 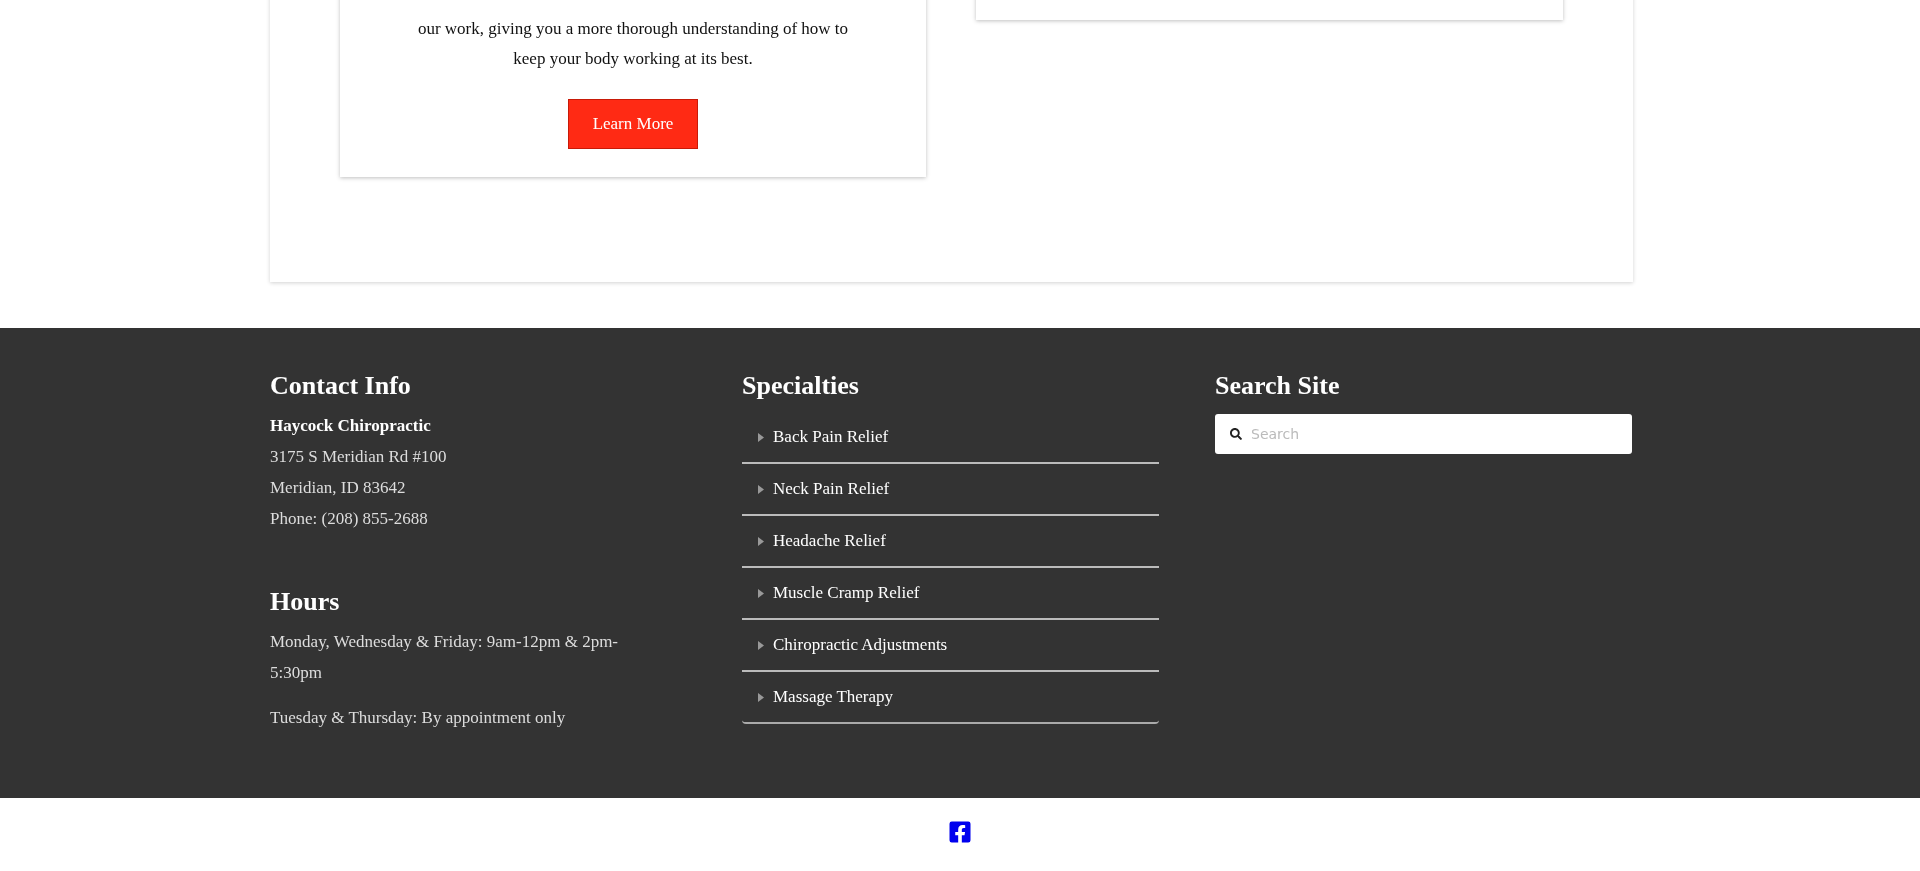 I want to click on specialty-item: Headache Relief, so click(x=950, y=540).